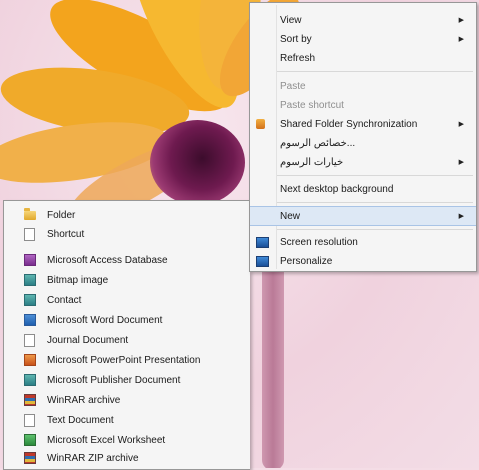 The height and width of the screenshot is (470, 479). What do you see at coordinates (30, 400) in the screenshot?
I see `winrar-archive-icon` at bounding box center [30, 400].